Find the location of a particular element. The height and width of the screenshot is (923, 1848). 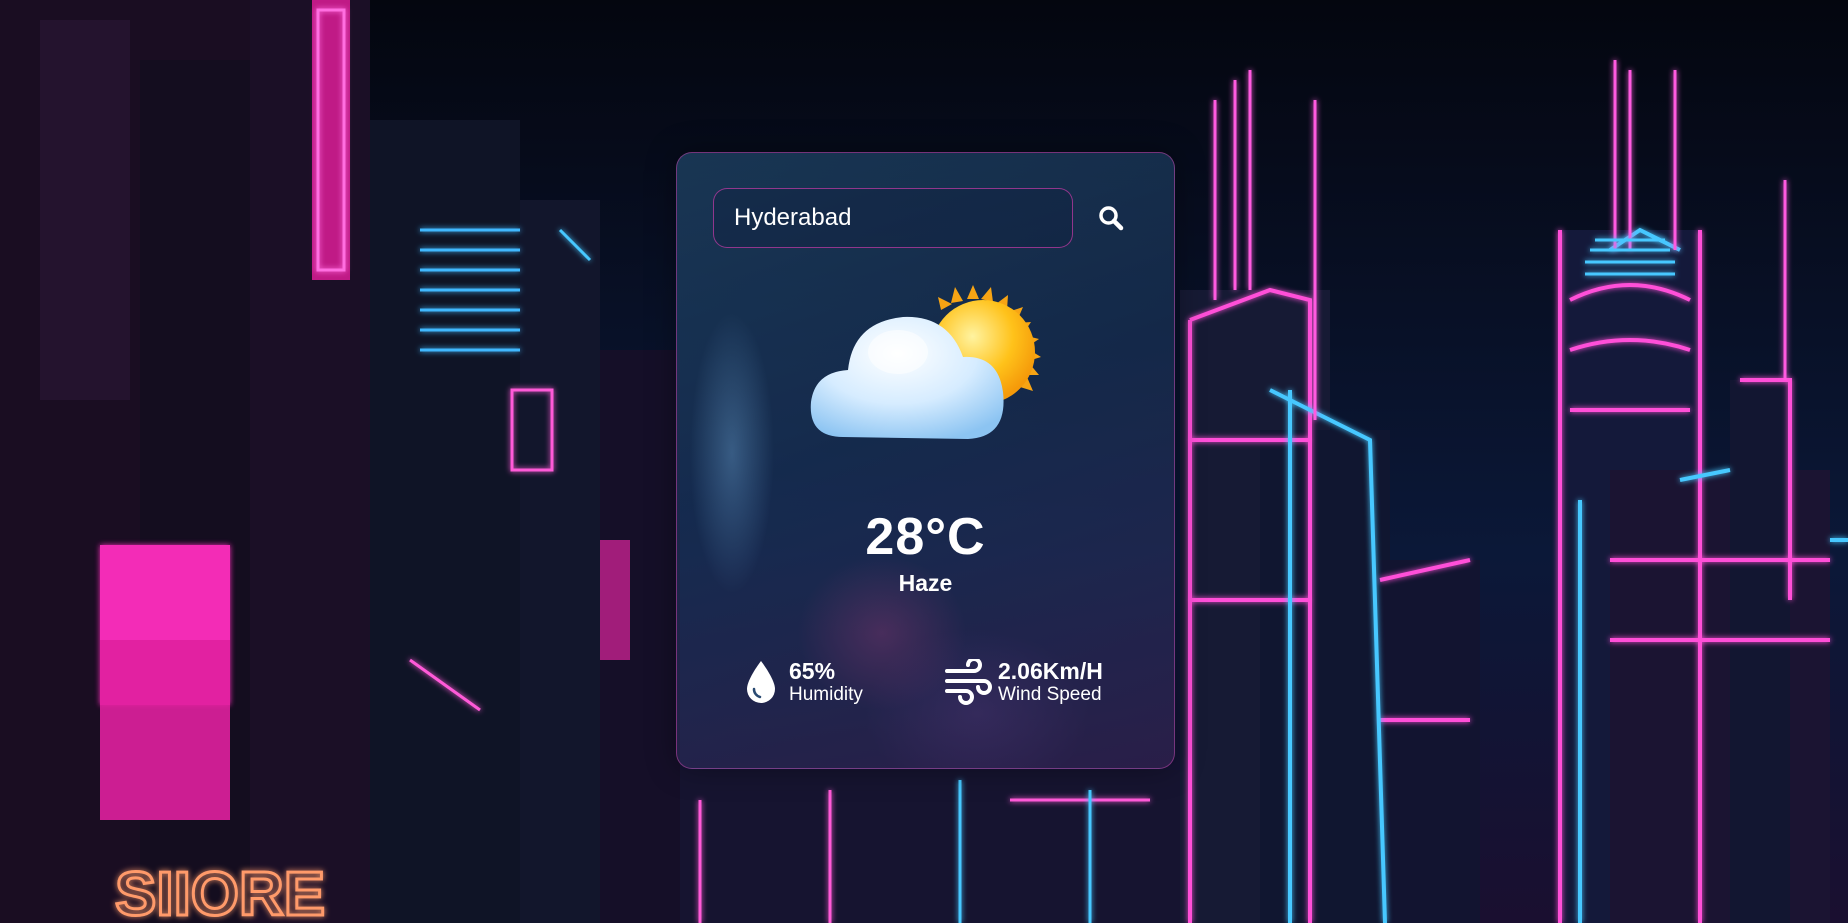

temperature-value: 28°C is located at coordinates (925, 537).